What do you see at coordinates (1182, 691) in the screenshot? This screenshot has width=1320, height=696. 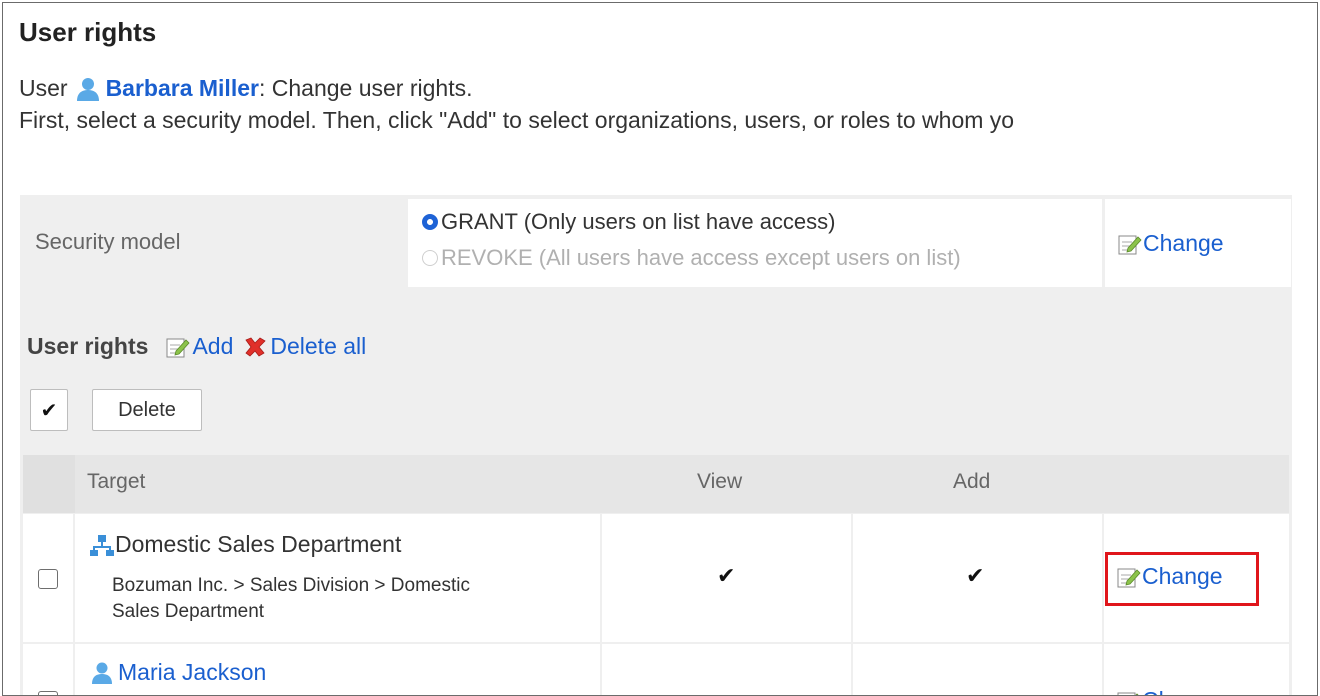 I see `row2-change-label: Change` at bounding box center [1182, 691].